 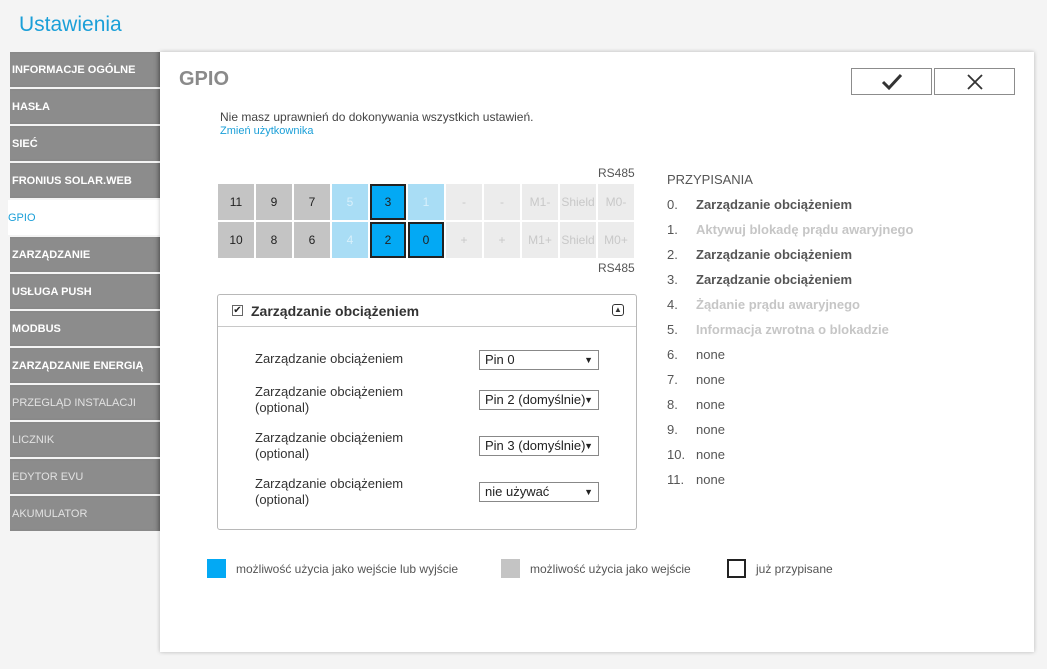 I want to click on sidebar-item-modbus: MODBUS, so click(x=85, y=328).